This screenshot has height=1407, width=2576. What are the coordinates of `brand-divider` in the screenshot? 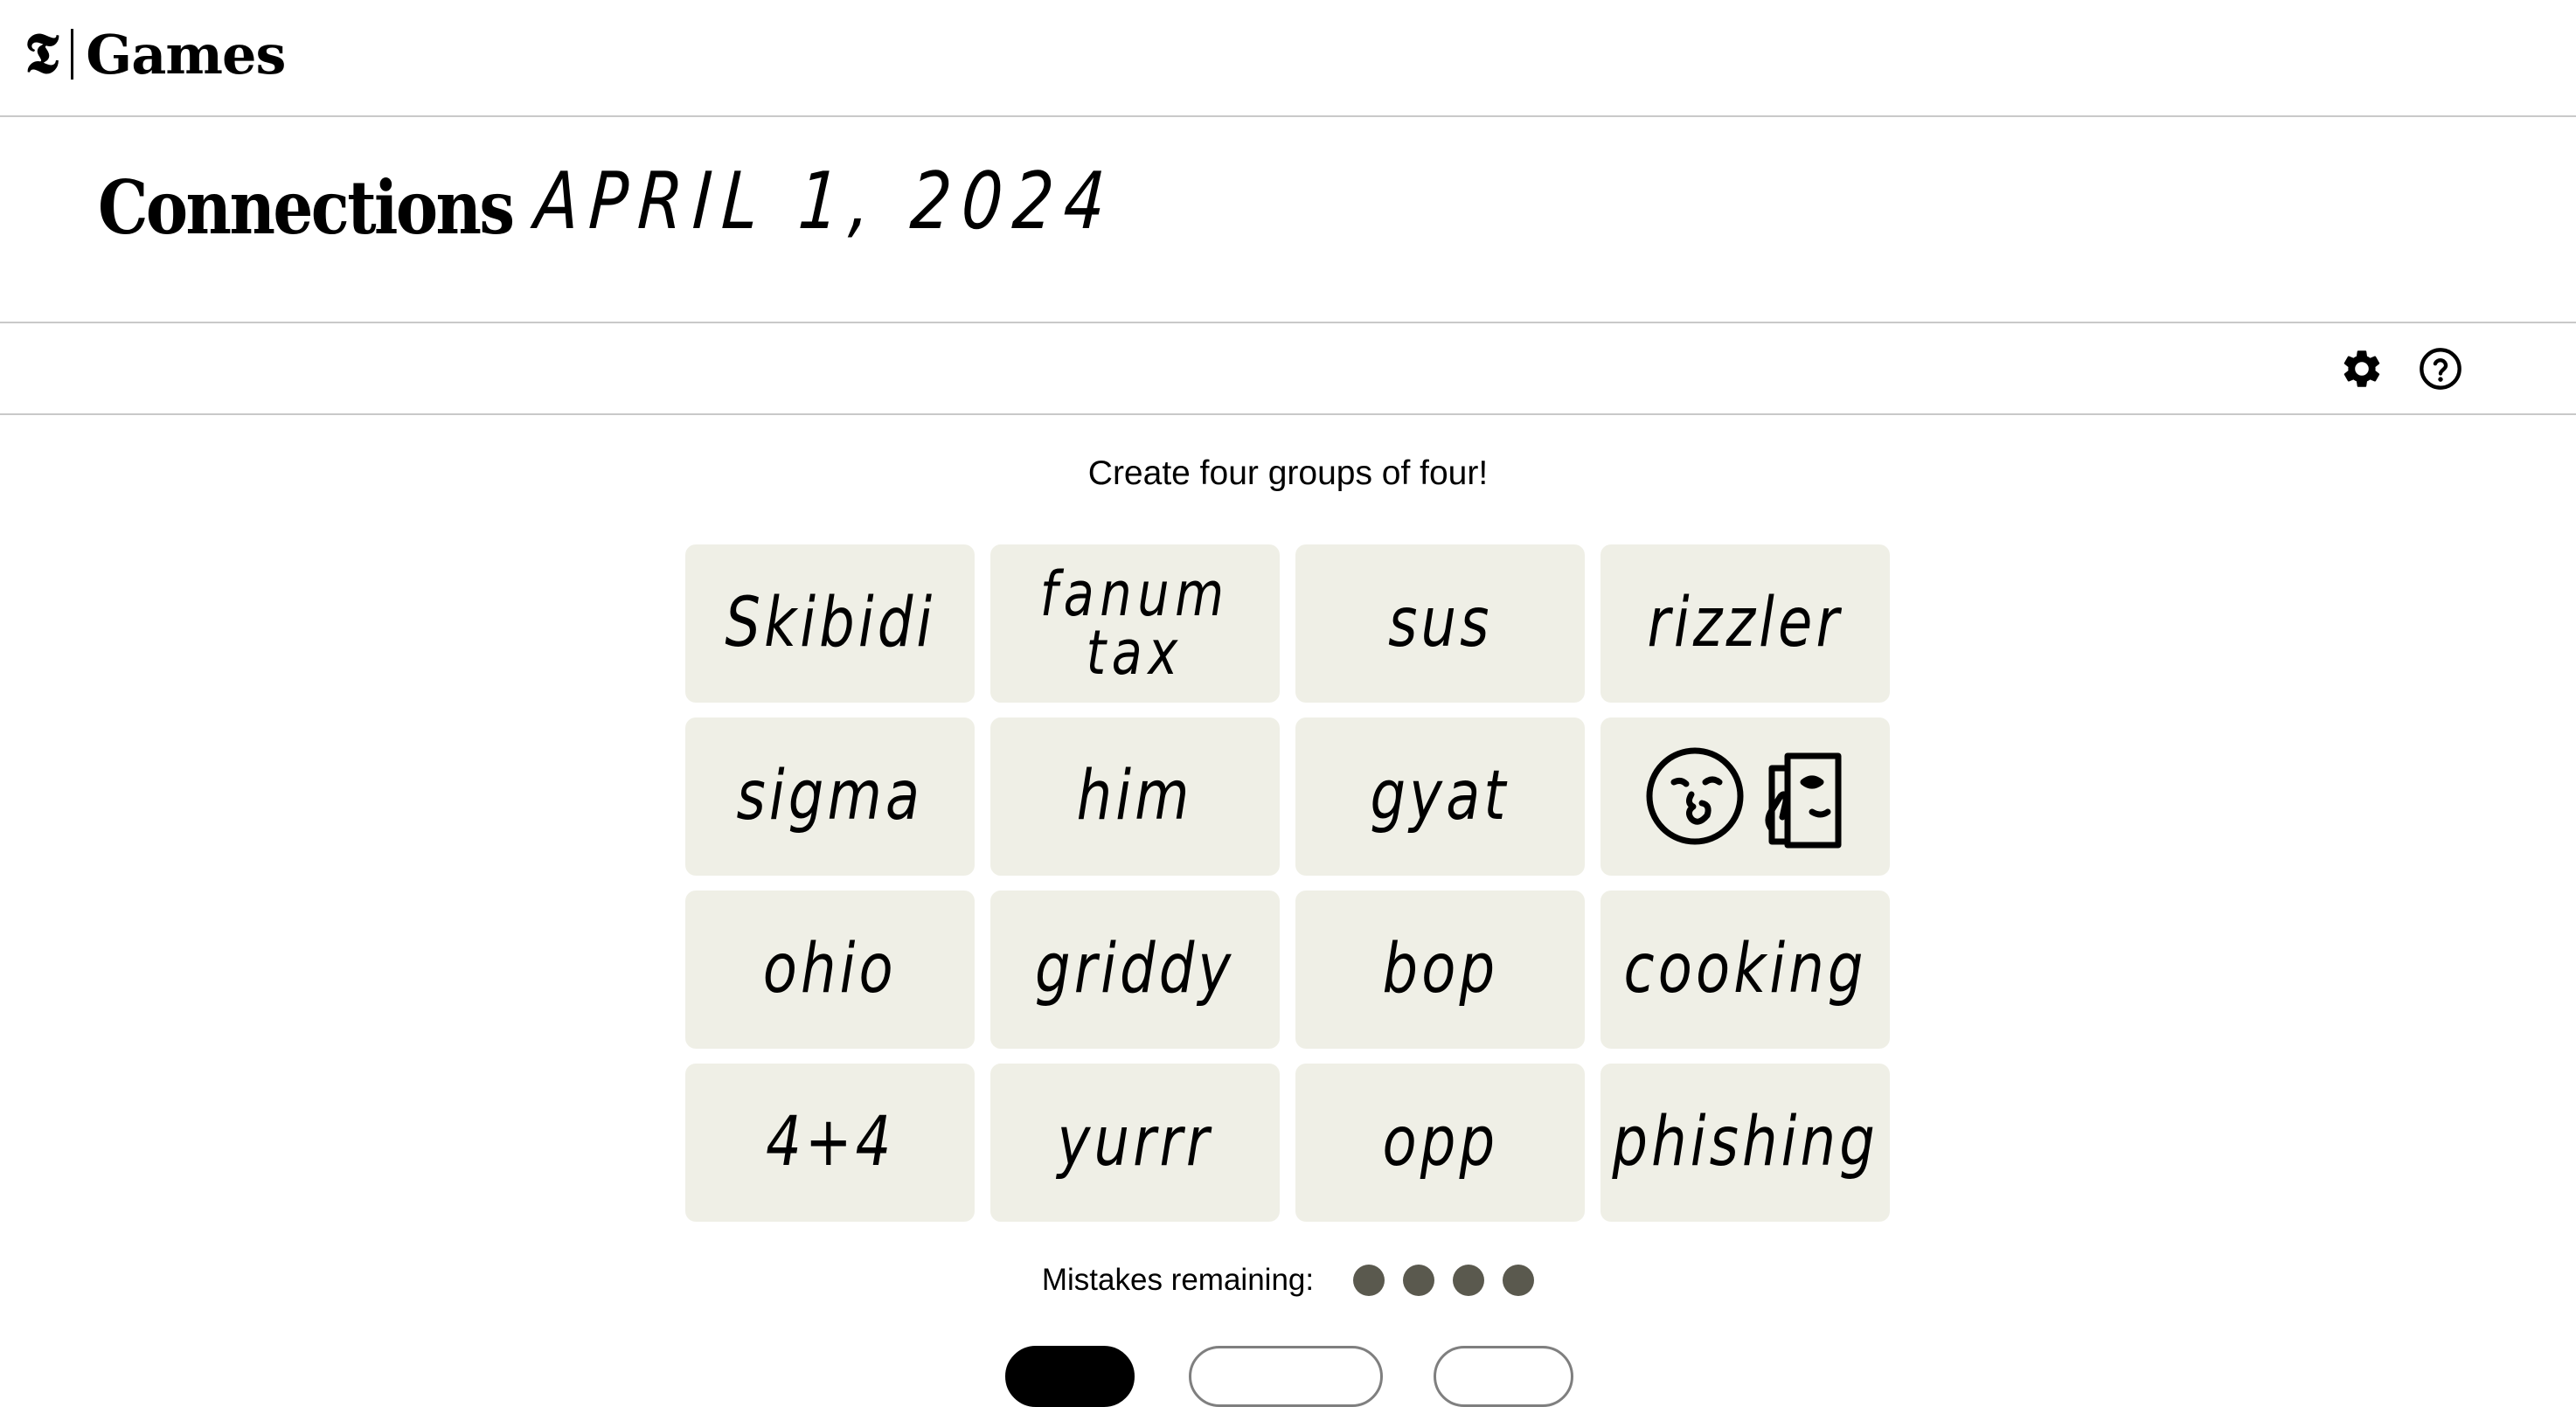 It's located at (73, 54).